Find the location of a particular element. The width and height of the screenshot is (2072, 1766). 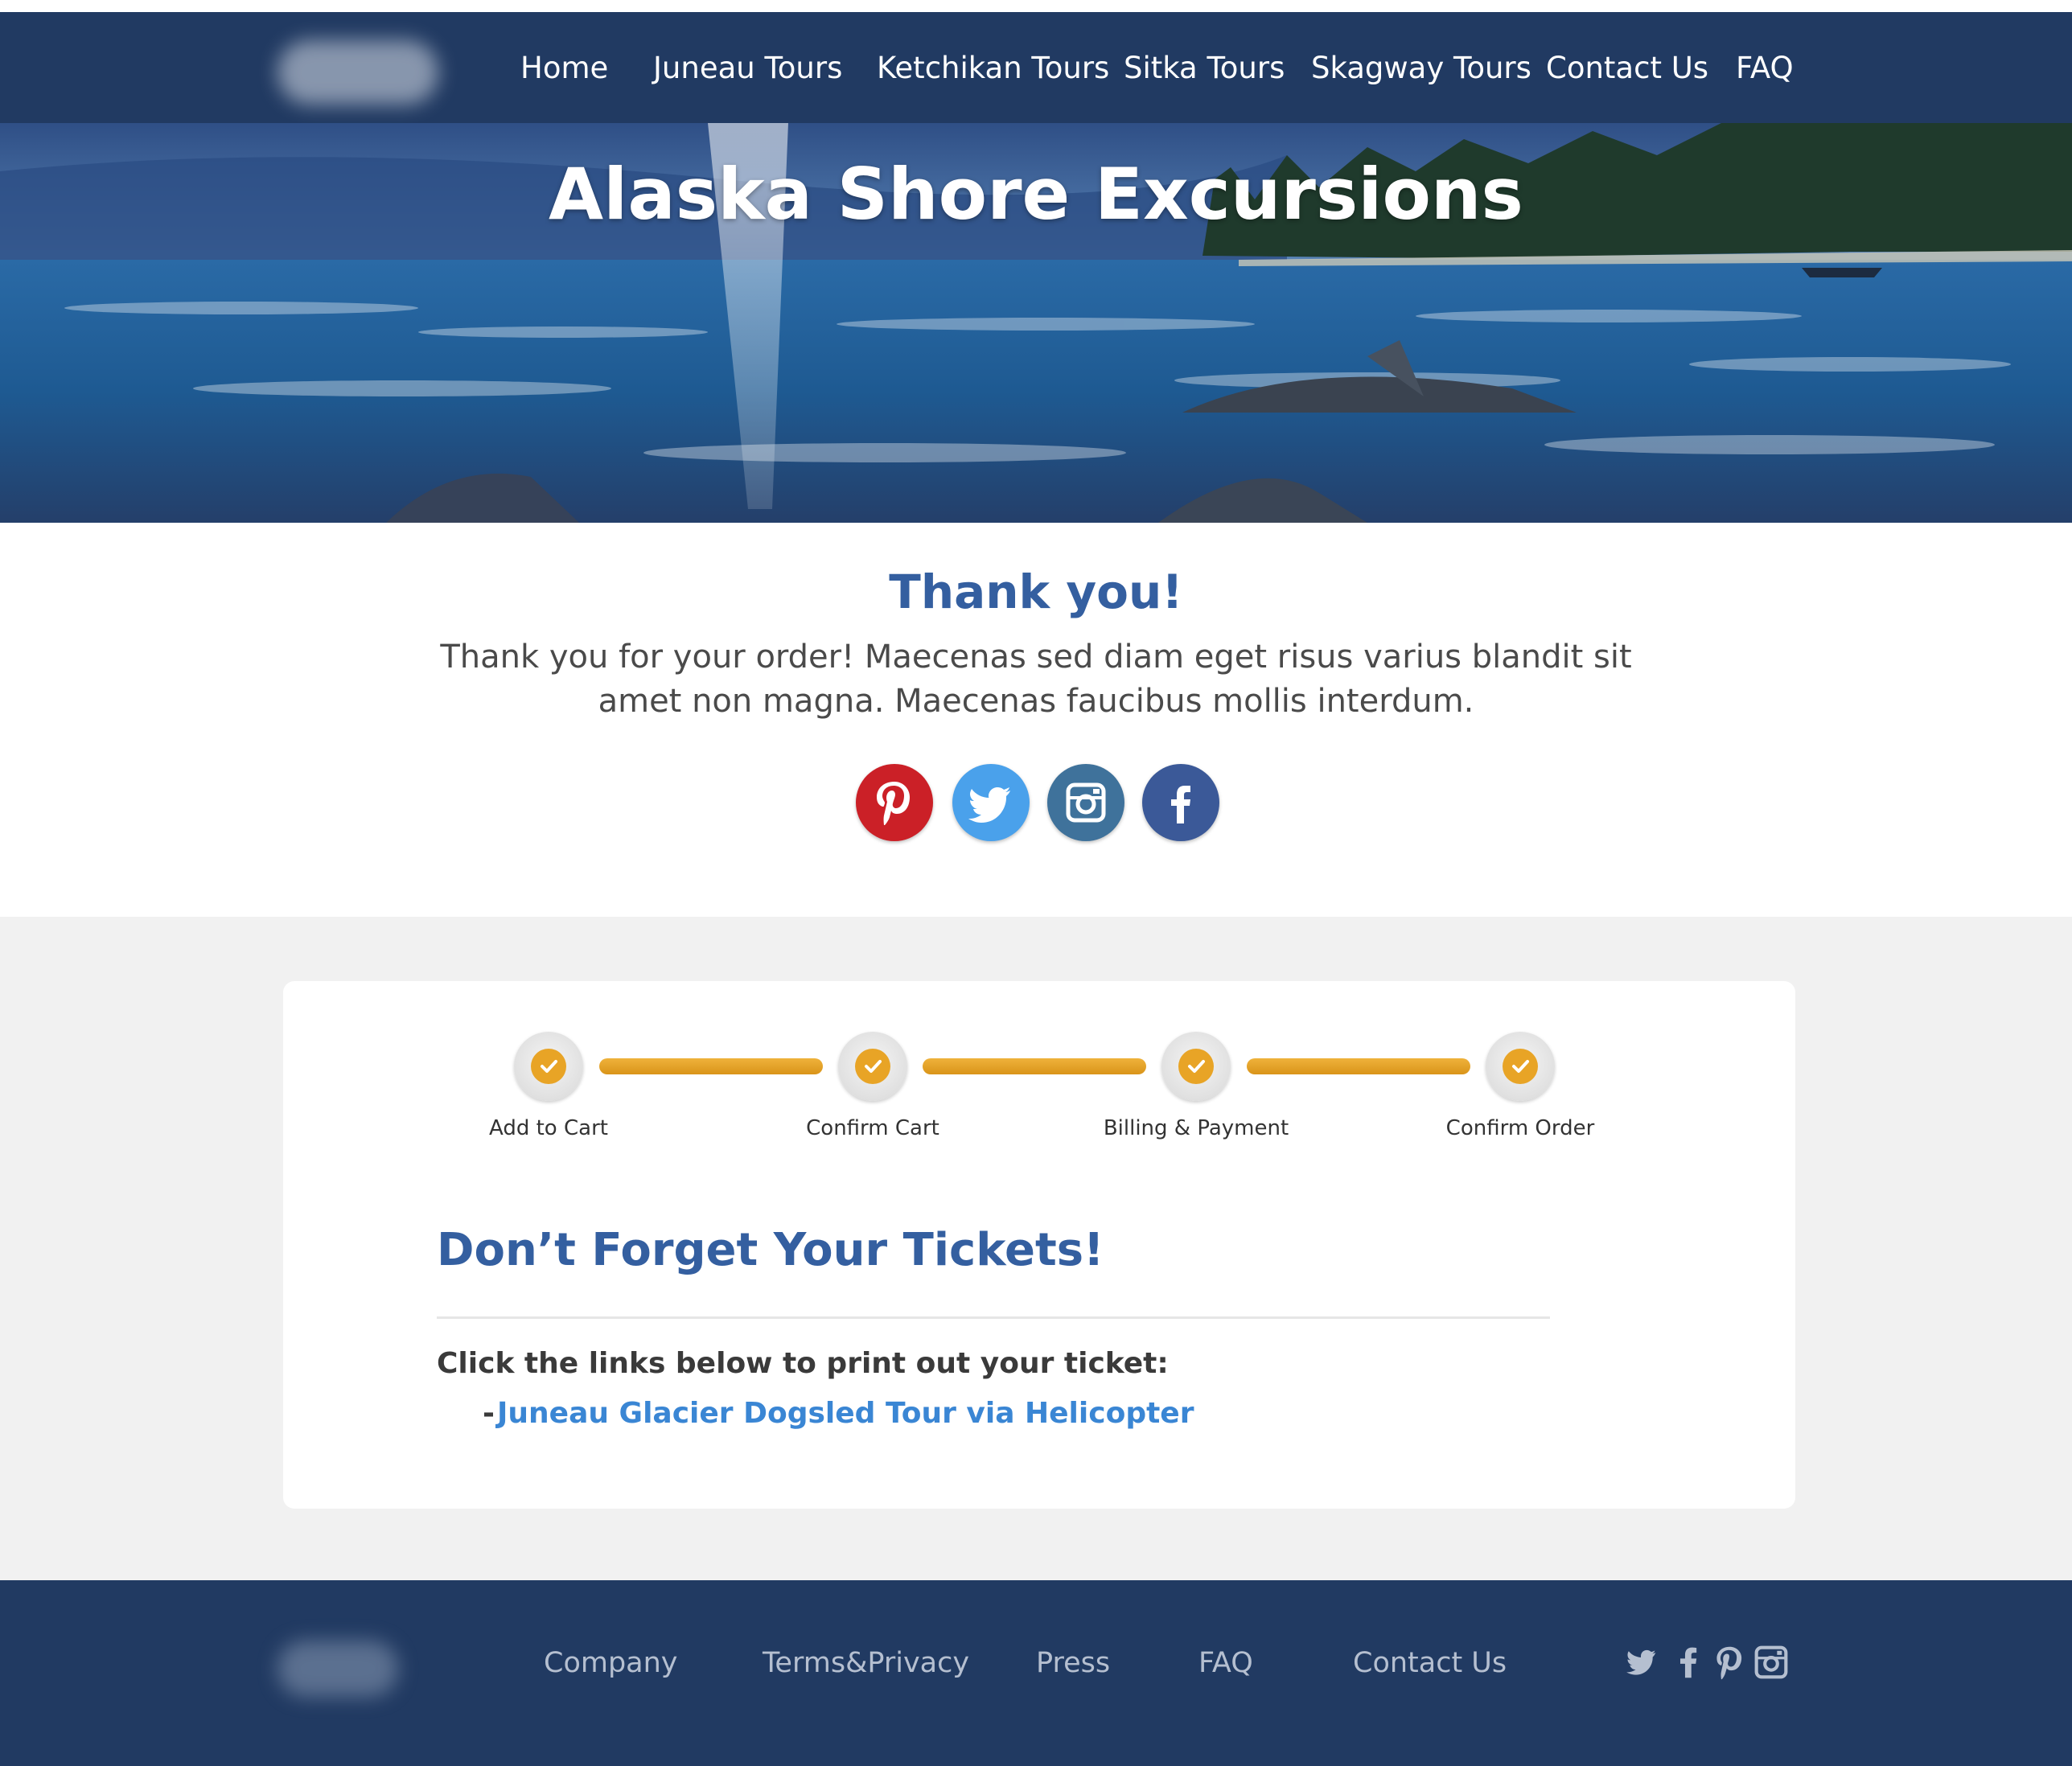

step-label-confirm-order: Confirm Order is located at coordinates (1520, 1128).